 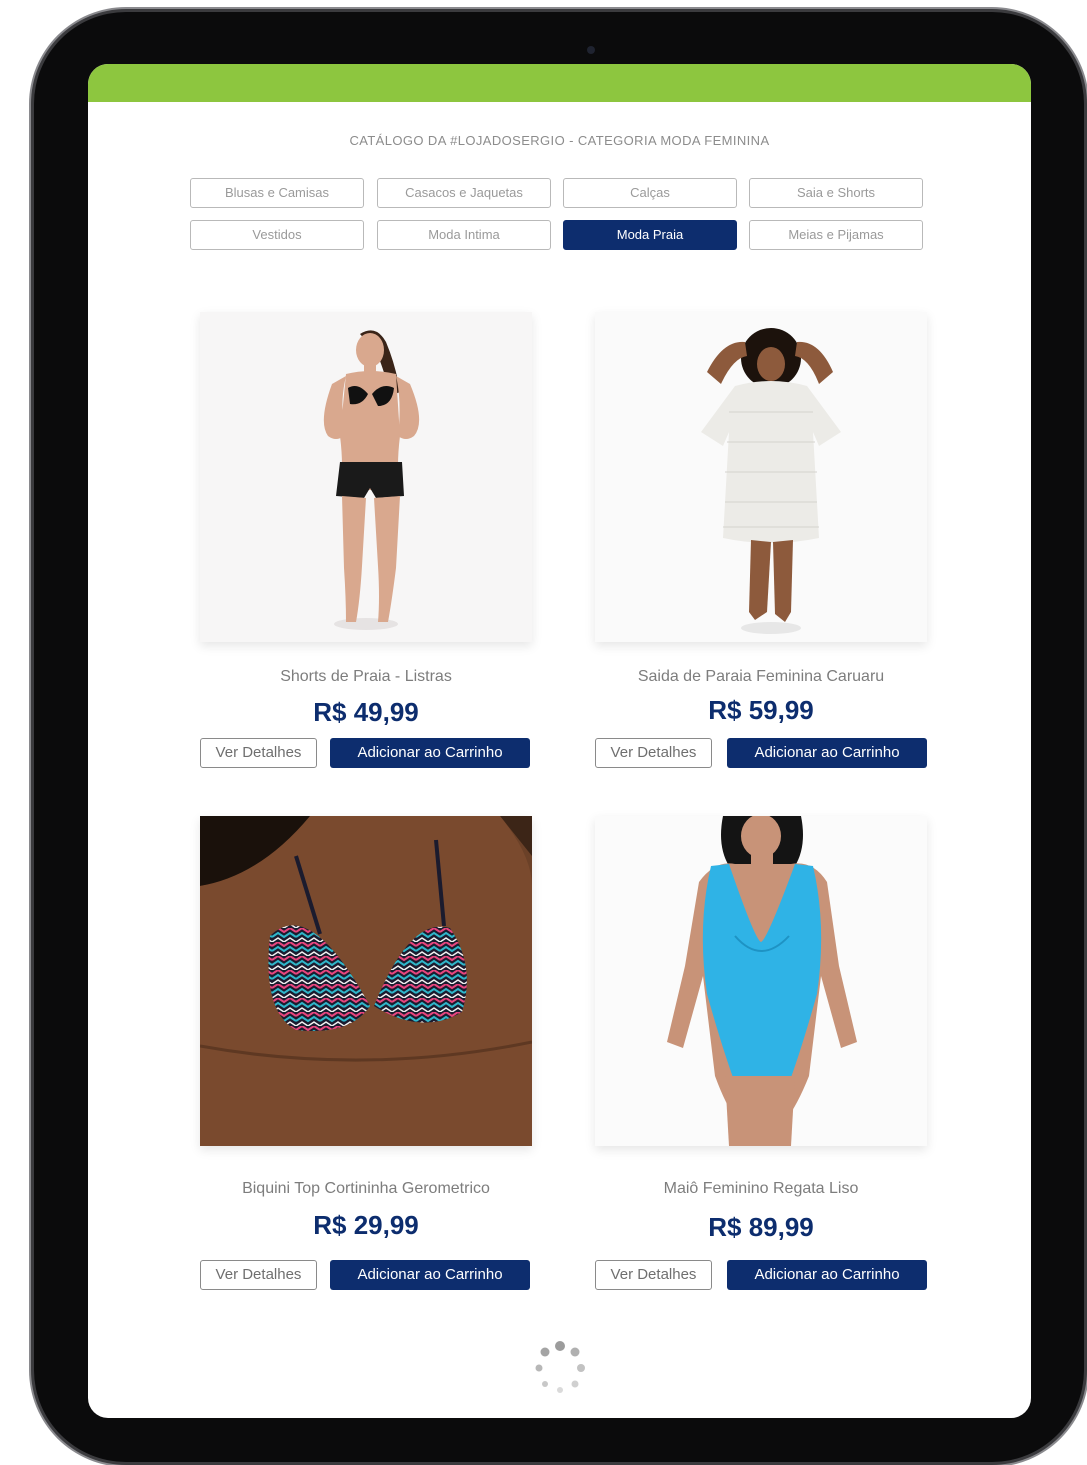 What do you see at coordinates (277, 193) in the screenshot?
I see `category-blusas-e-camisas: Blusas e Camisas` at bounding box center [277, 193].